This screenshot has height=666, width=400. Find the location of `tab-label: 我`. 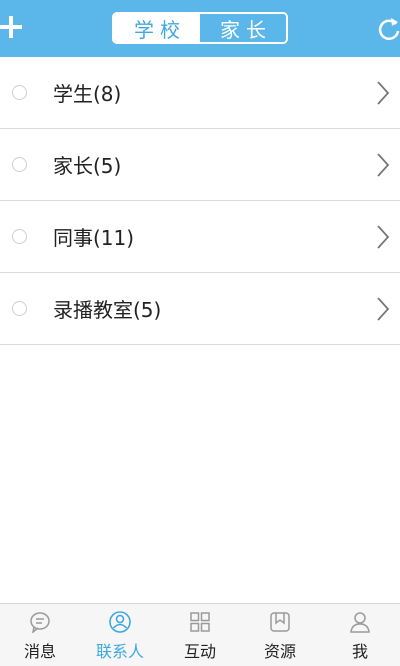

tab-label: 我 is located at coordinates (359, 651).